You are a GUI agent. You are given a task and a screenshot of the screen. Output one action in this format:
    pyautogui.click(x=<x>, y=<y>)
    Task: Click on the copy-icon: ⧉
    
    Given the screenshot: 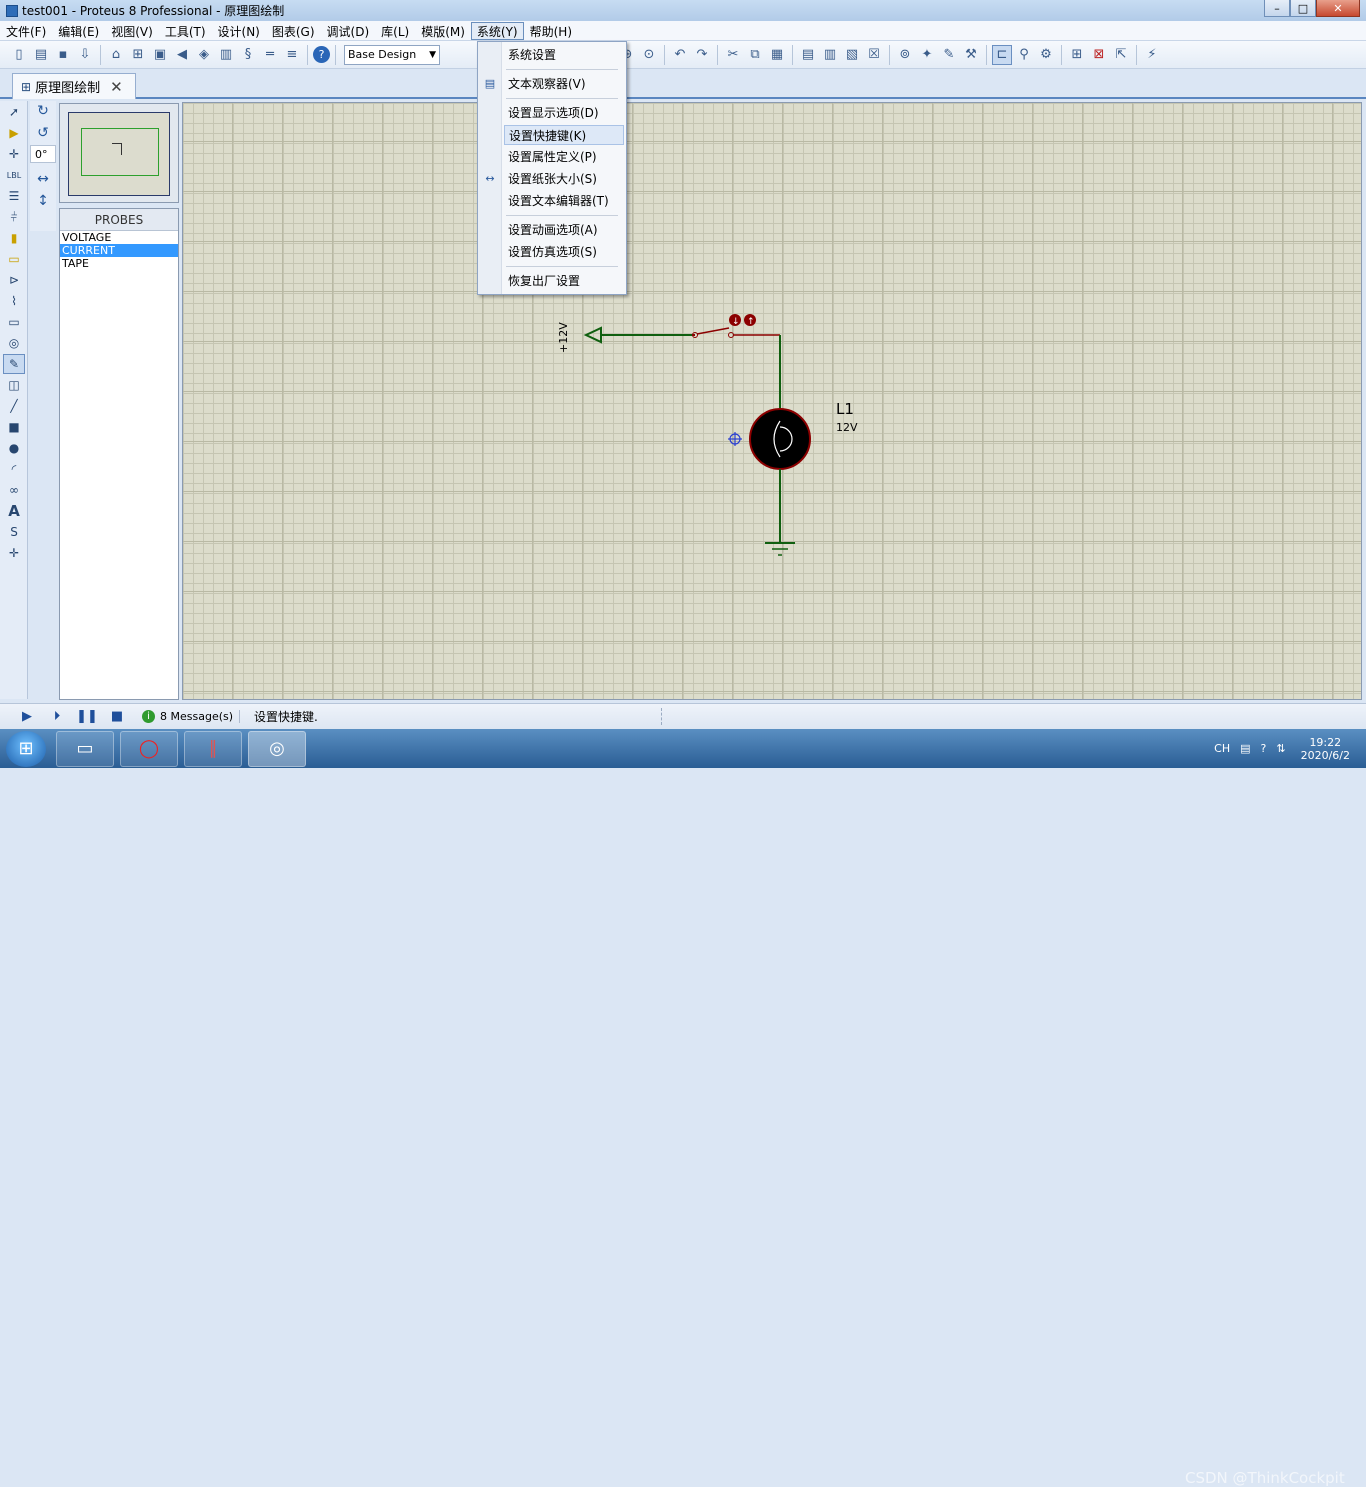 What is the action you would take?
    pyautogui.click(x=755, y=55)
    